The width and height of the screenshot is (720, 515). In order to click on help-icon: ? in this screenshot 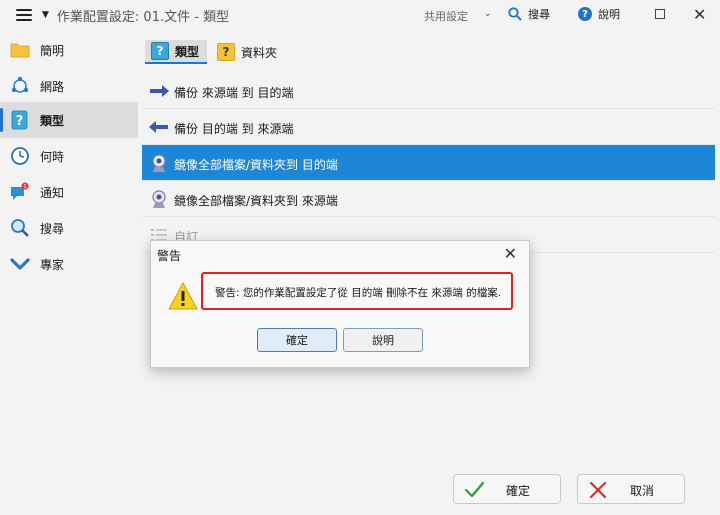, I will do `click(585, 14)`.